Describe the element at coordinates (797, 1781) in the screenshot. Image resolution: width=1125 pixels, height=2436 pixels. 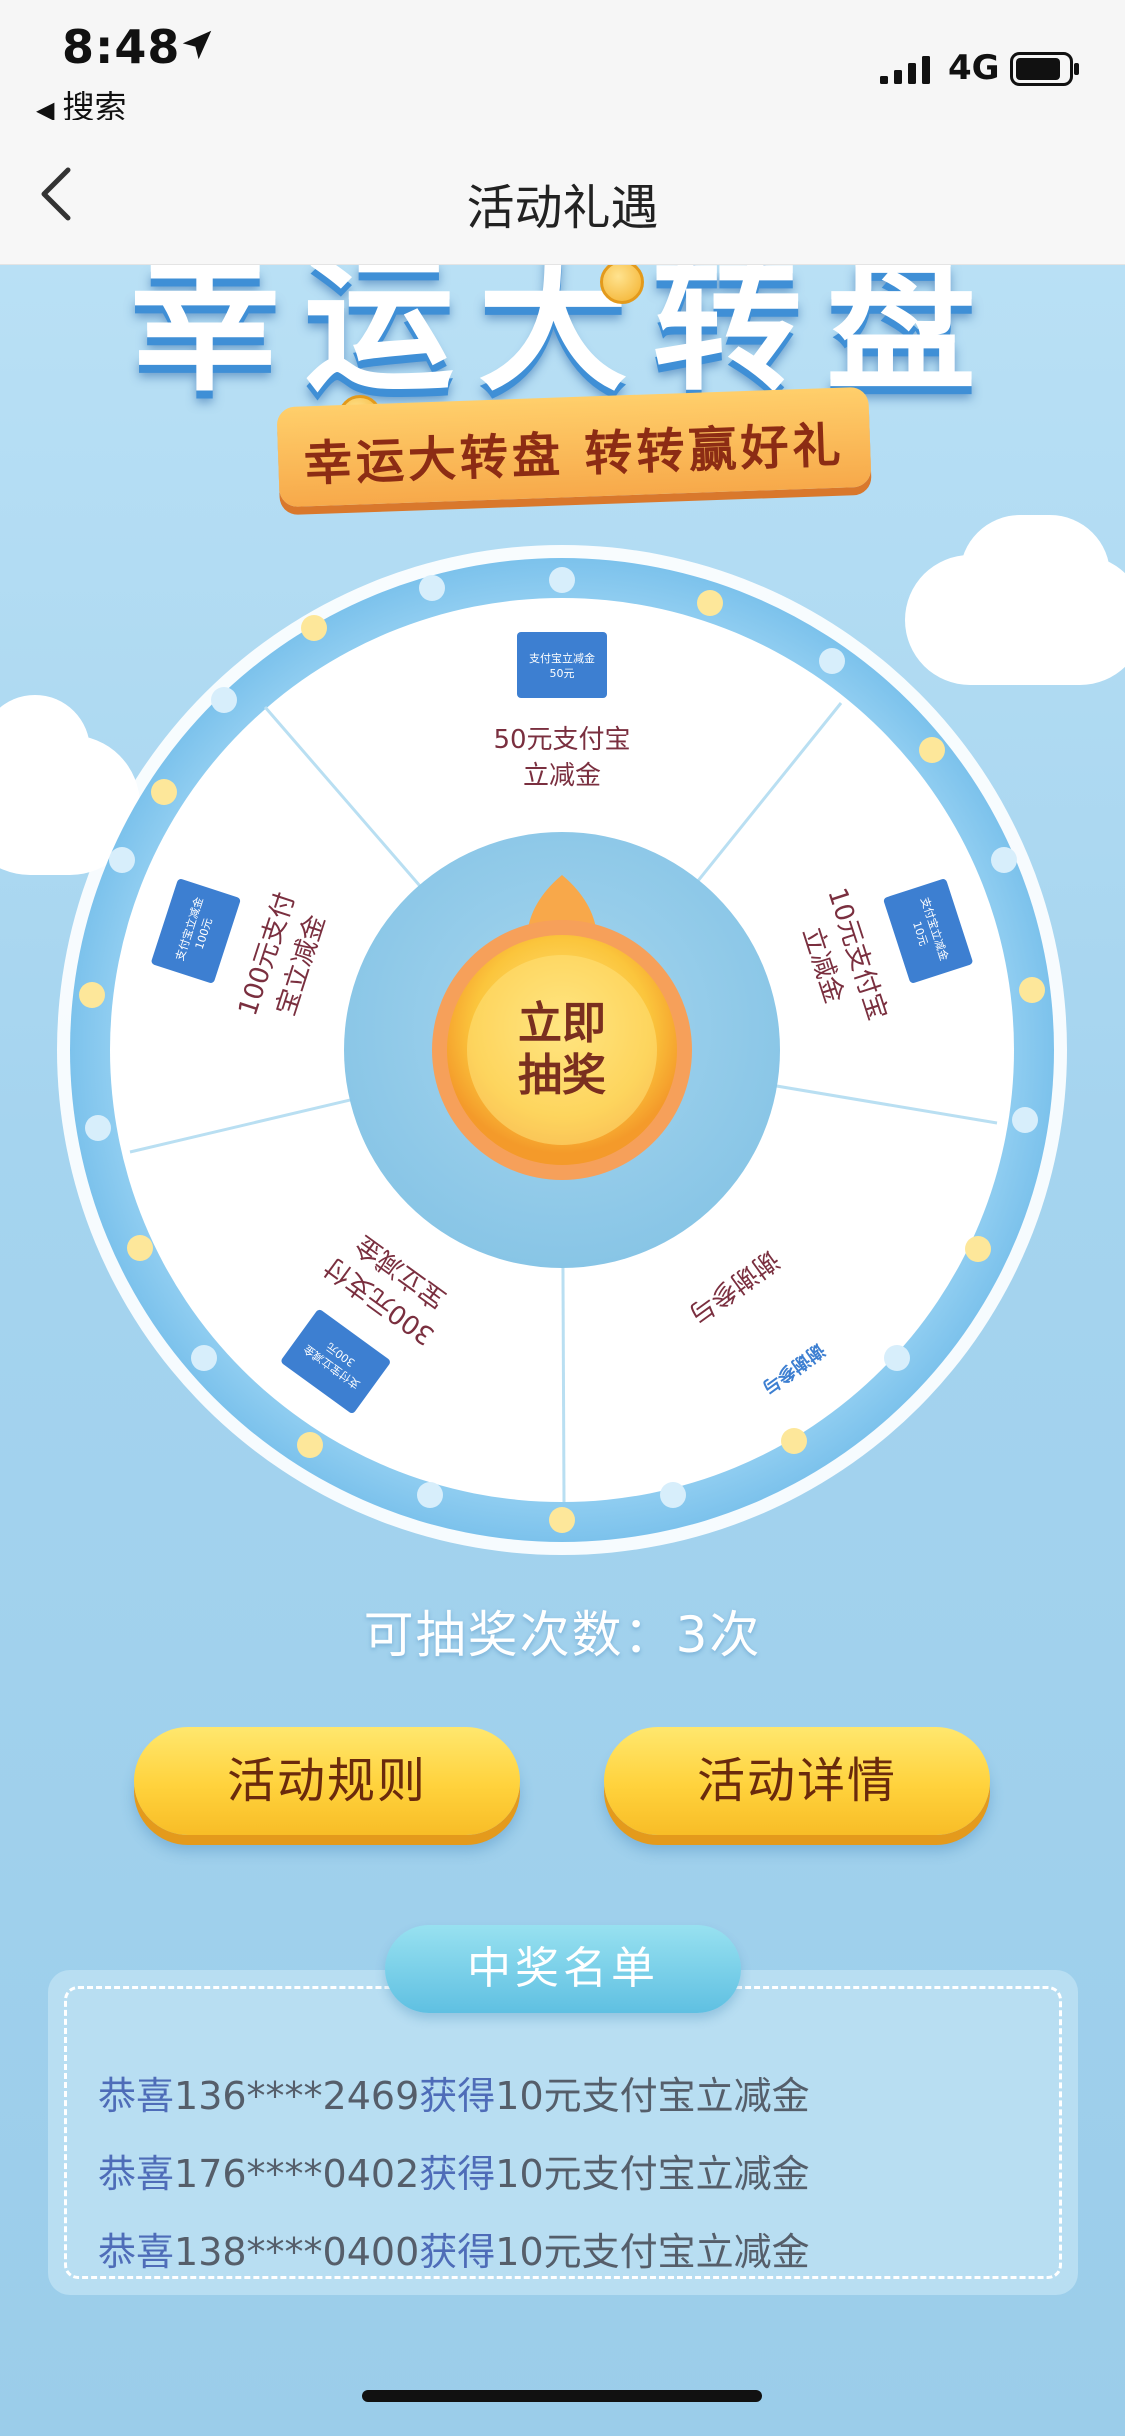
I see `activity-details-button: 活动详情` at that location.